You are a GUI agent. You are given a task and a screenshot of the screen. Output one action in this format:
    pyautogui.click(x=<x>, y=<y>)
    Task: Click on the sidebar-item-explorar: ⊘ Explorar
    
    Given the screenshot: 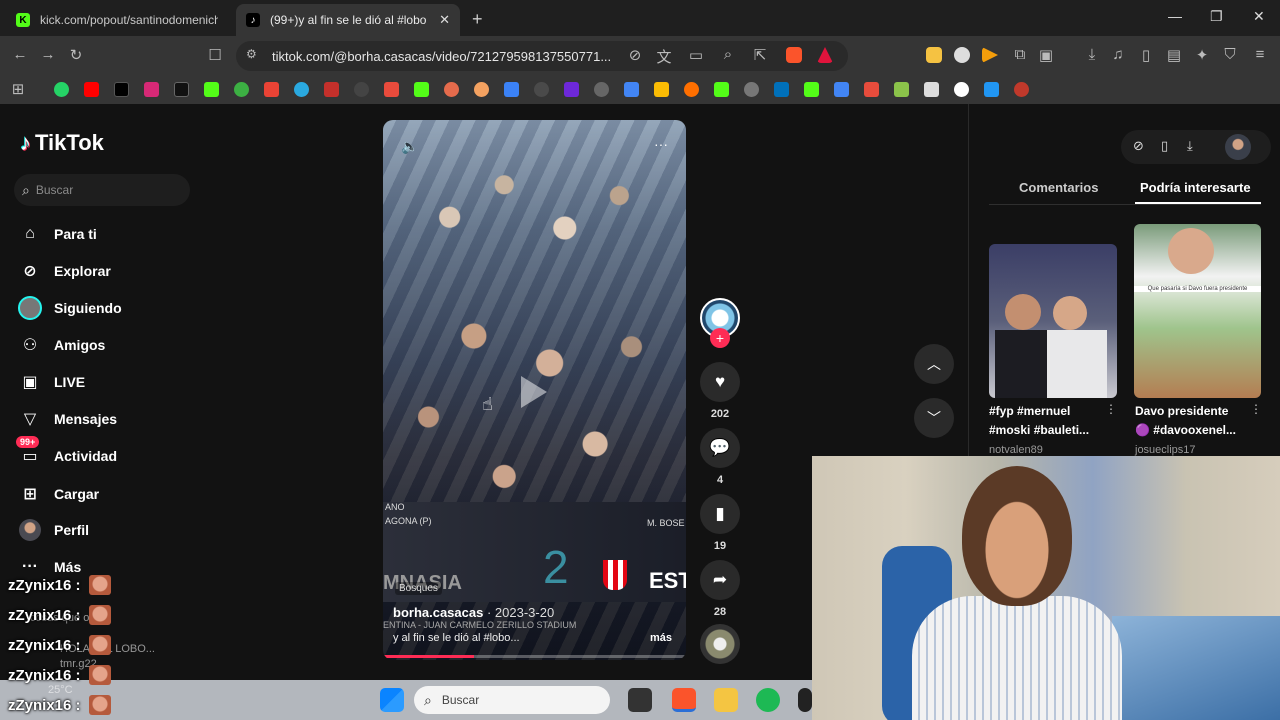 What is the action you would take?
    pyautogui.click(x=64, y=271)
    